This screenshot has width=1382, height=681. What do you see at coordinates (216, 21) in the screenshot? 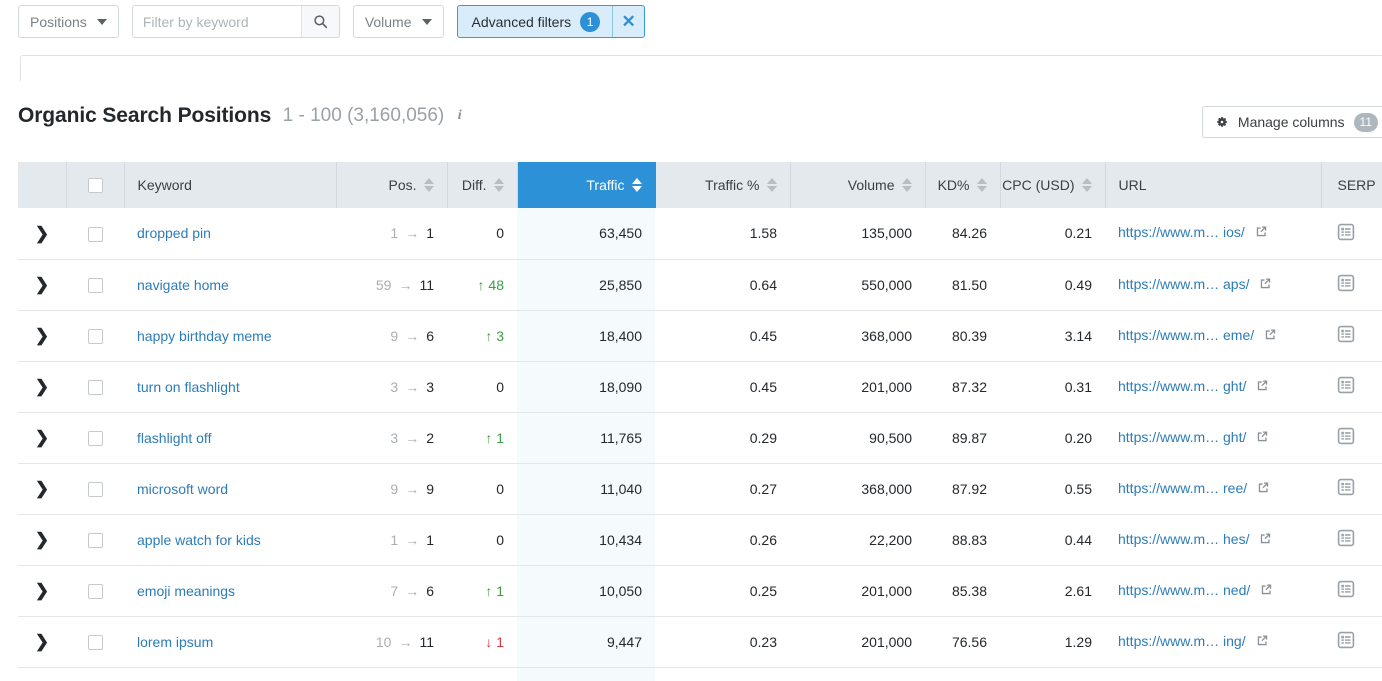
I see `search-input` at bounding box center [216, 21].